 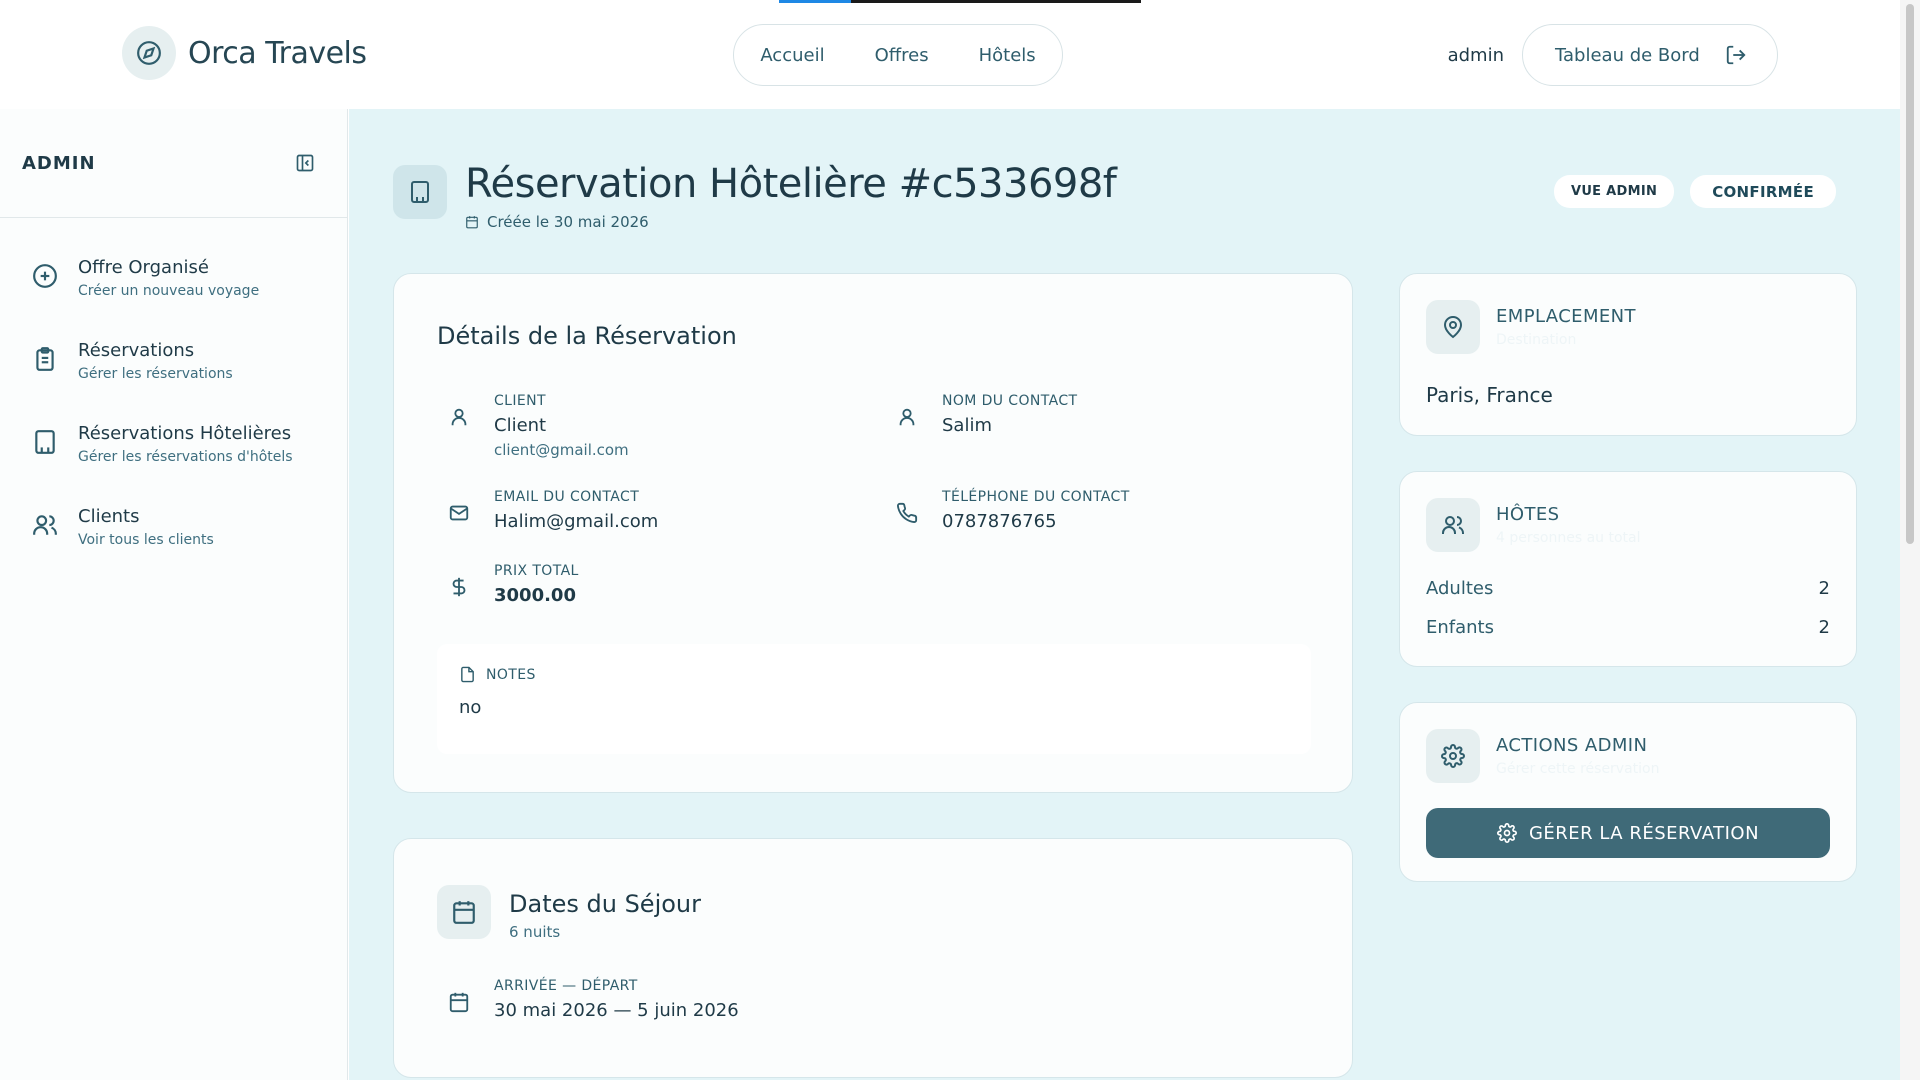 I want to click on location-sub: Destination, so click(x=1536, y=340).